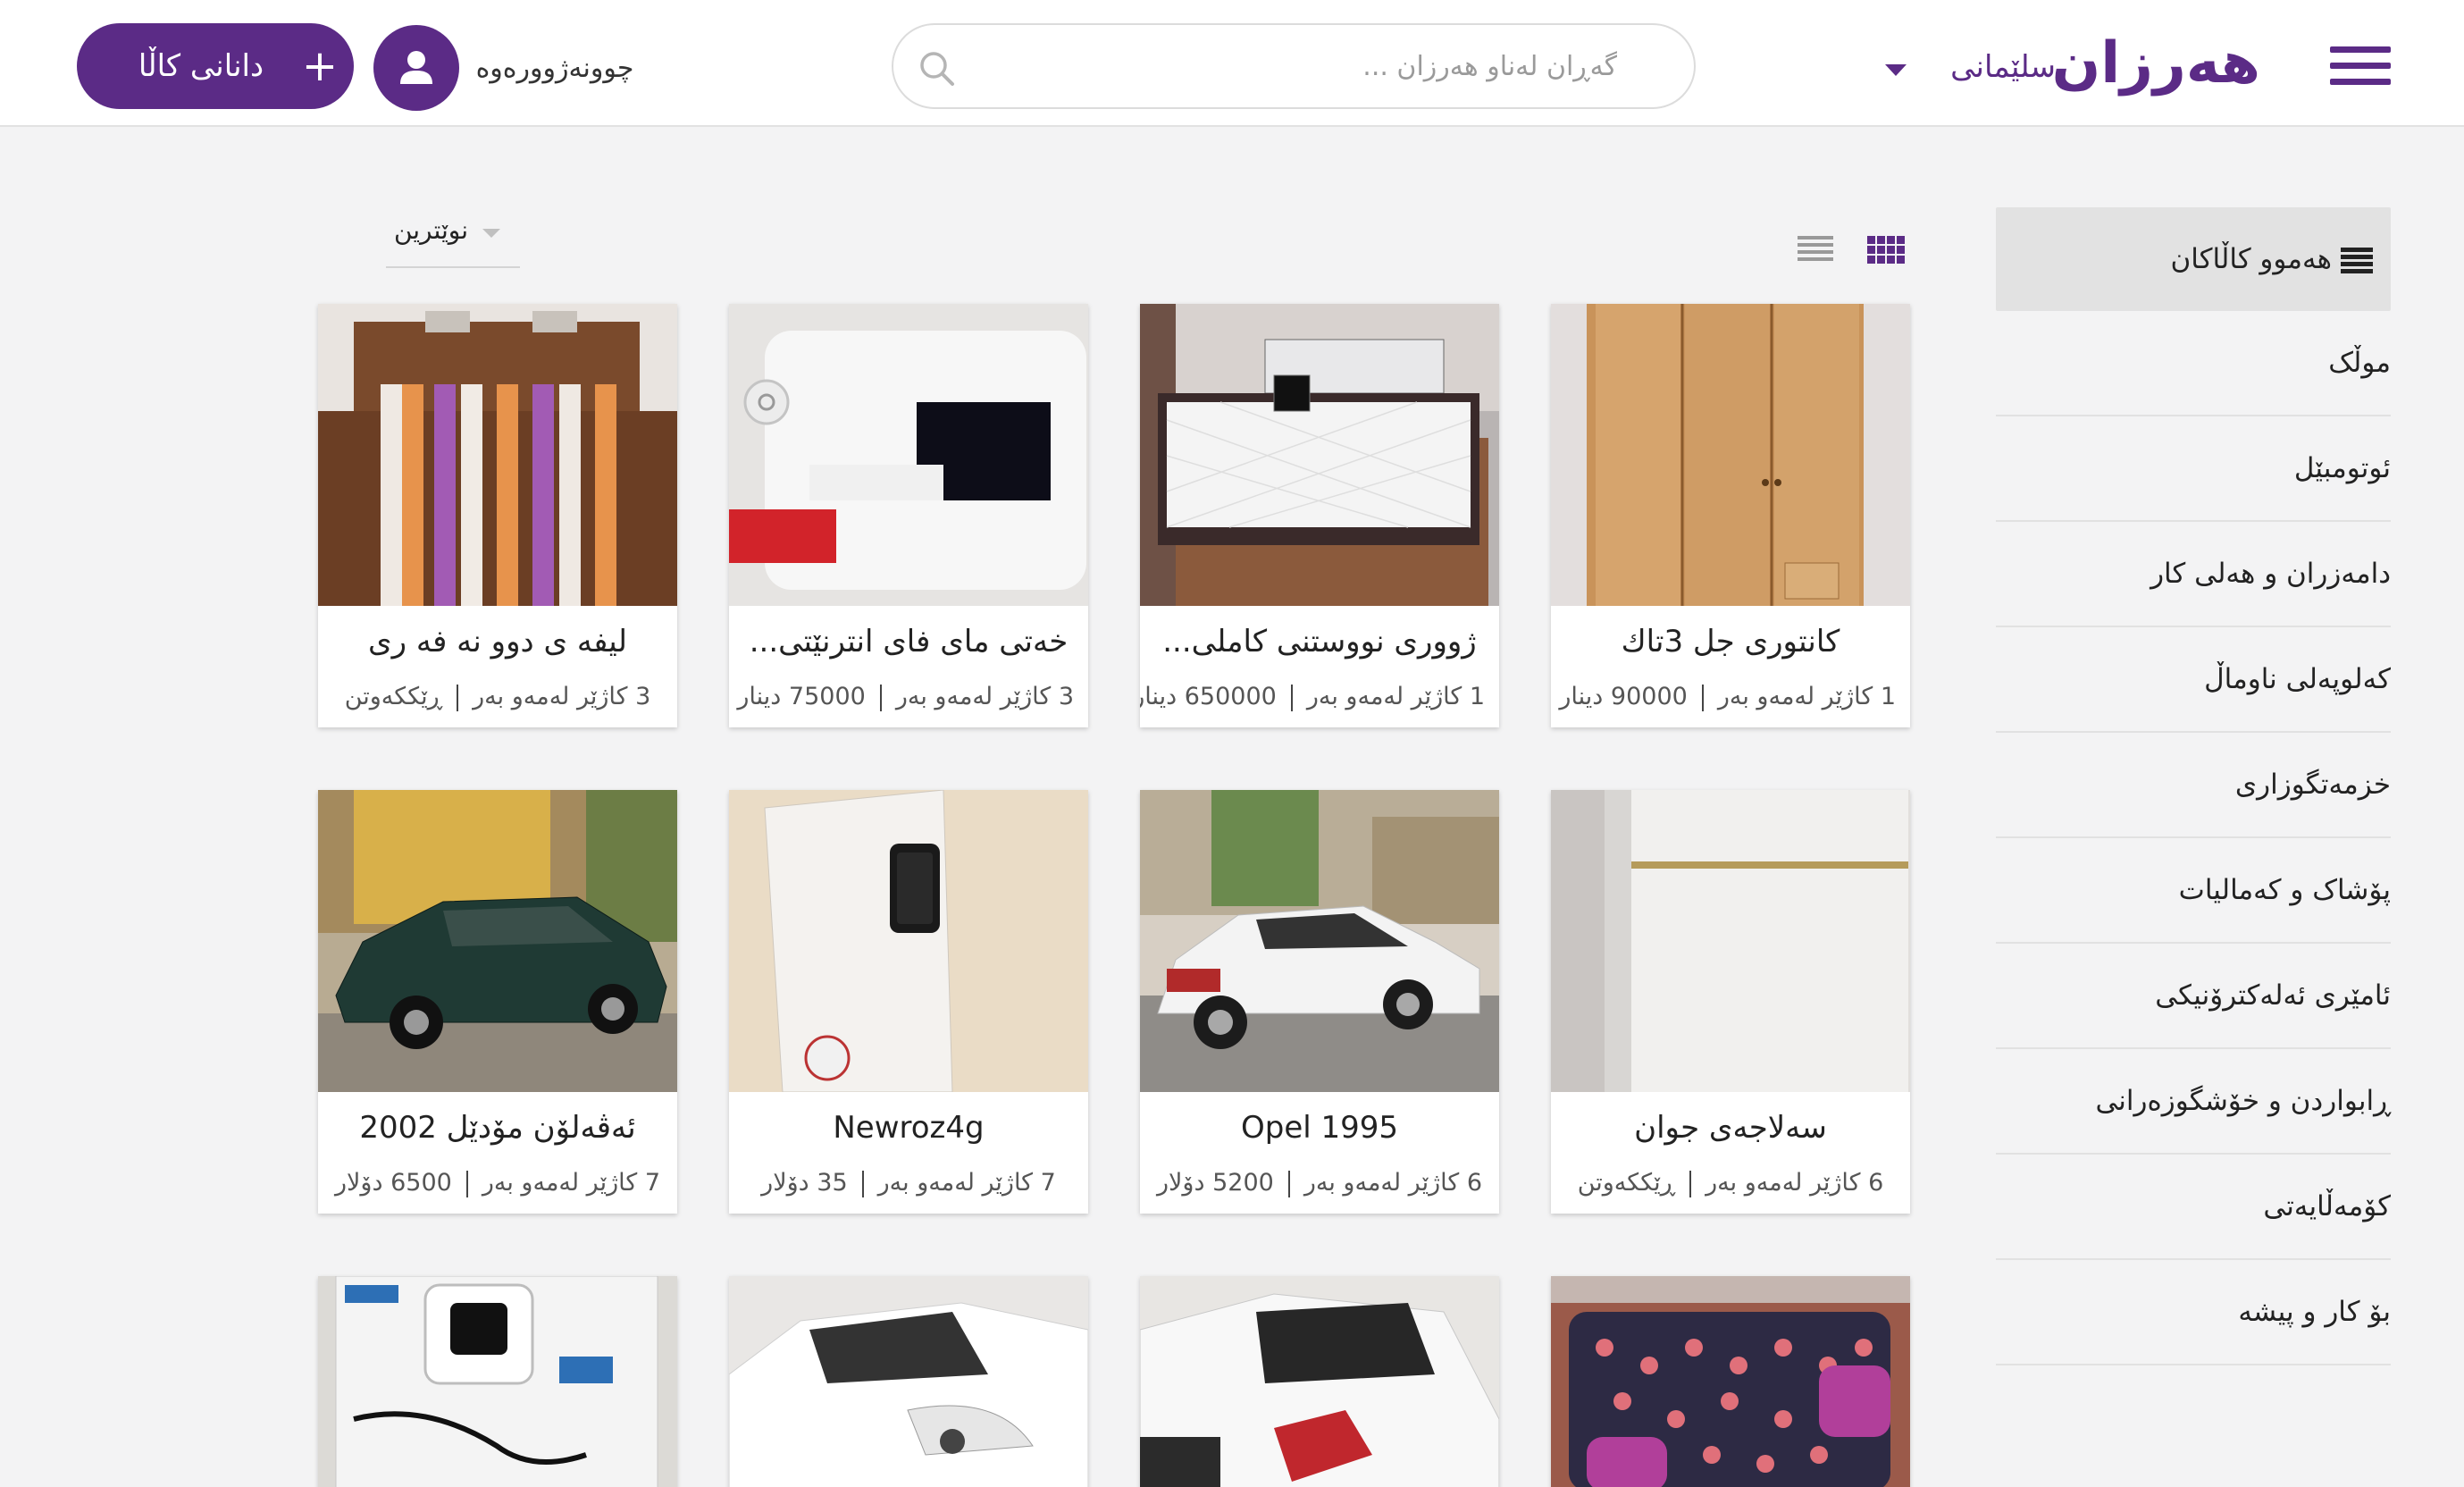  Describe the element at coordinates (1886, 250) in the screenshot. I see `grid-view-icon` at that location.